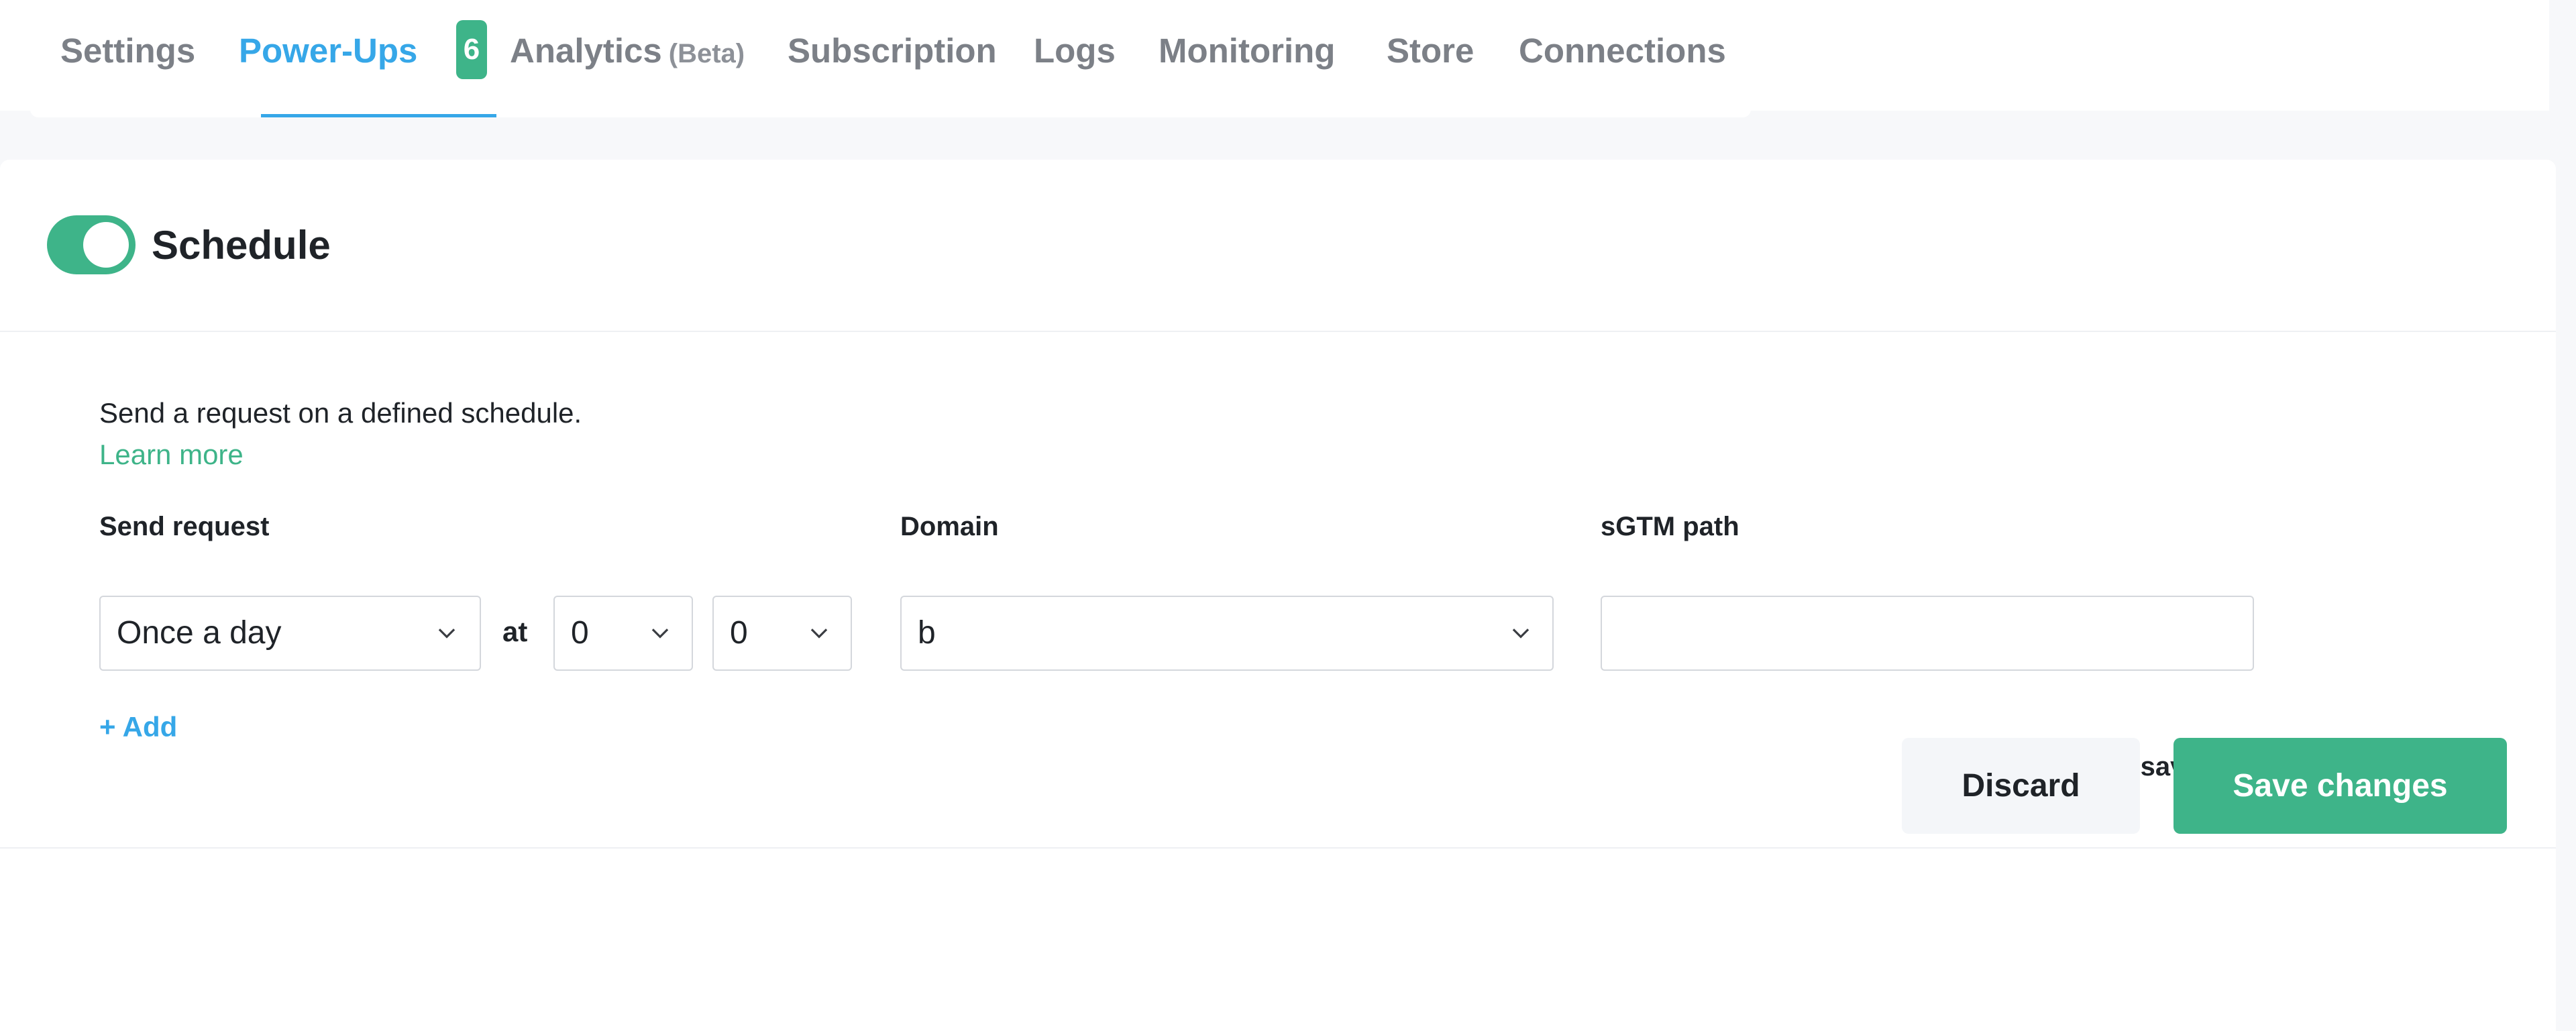 The image size is (2576, 1031). What do you see at coordinates (580, 633) in the screenshot?
I see `hour-select-value: 0` at bounding box center [580, 633].